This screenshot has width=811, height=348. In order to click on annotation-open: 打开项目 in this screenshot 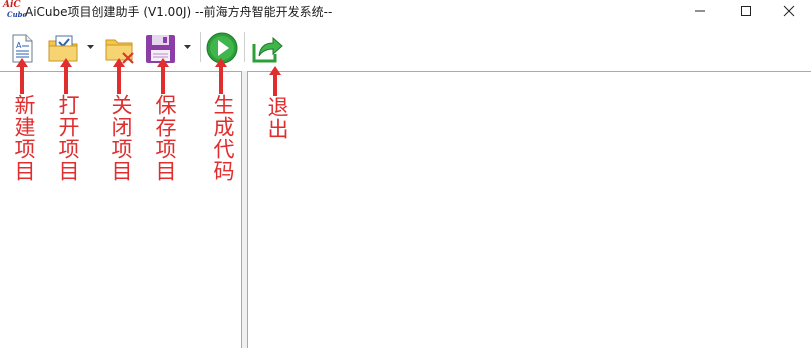, I will do `click(66, 120)`.